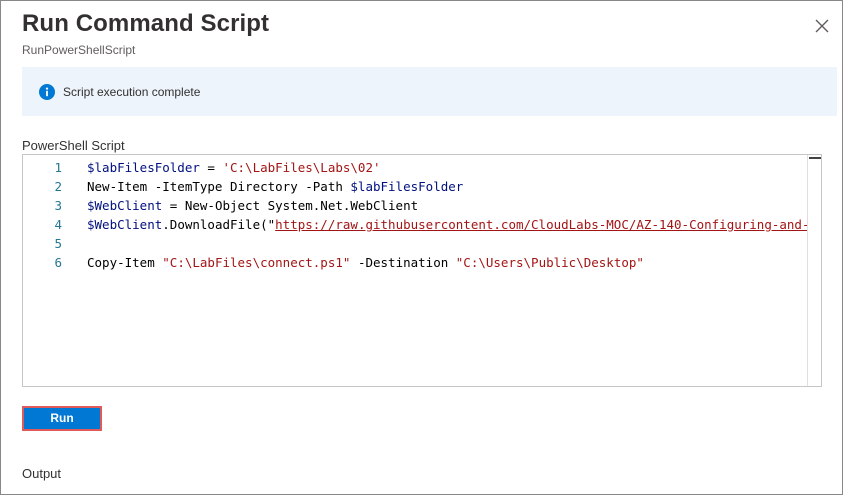 The height and width of the screenshot is (495, 843). What do you see at coordinates (549, 262) in the screenshot?
I see `code-token: "C:\Users\Public\Desktop"` at bounding box center [549, 262].